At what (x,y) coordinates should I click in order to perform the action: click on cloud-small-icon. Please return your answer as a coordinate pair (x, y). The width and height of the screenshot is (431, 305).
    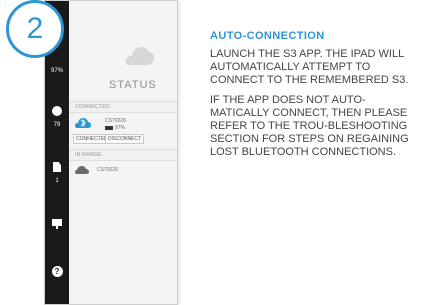
    Looking at the image, I should click on (82, 170).